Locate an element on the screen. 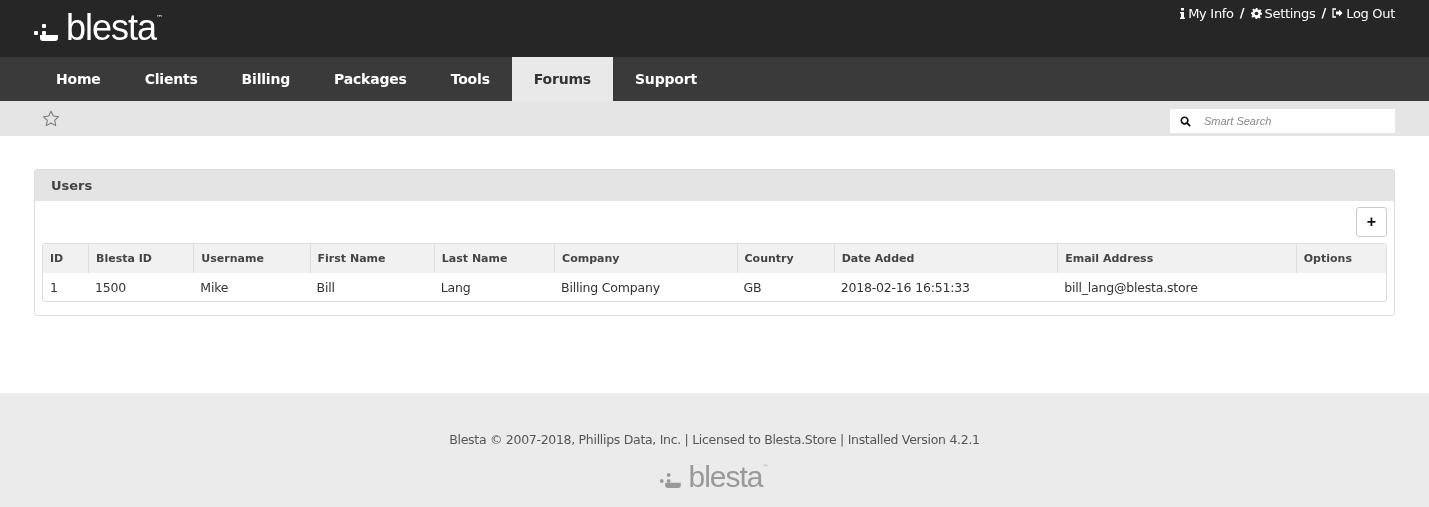  nav-tab: Forums is located at coordinates (562, 79).